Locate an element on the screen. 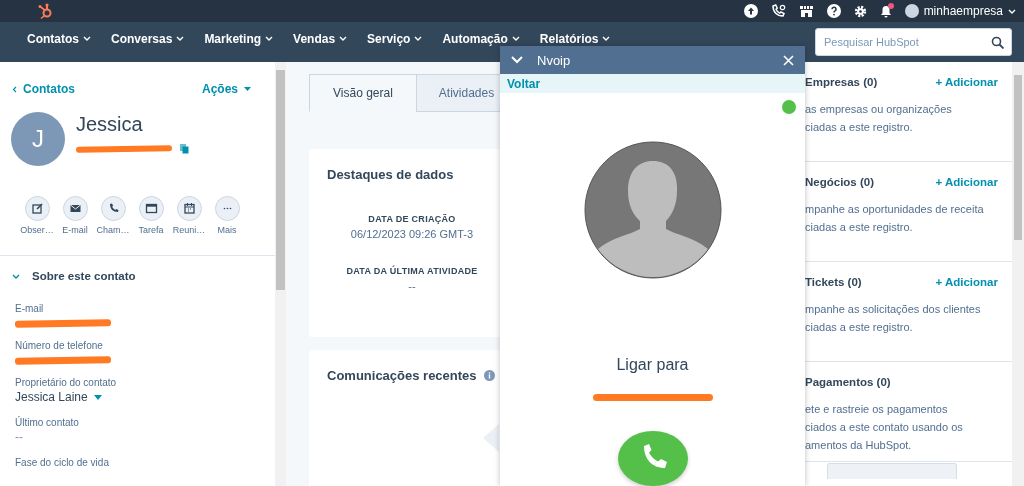 This screenshot has width=1024, height=486. account-menu: minhaempresa is located at coordinates (960, 11).